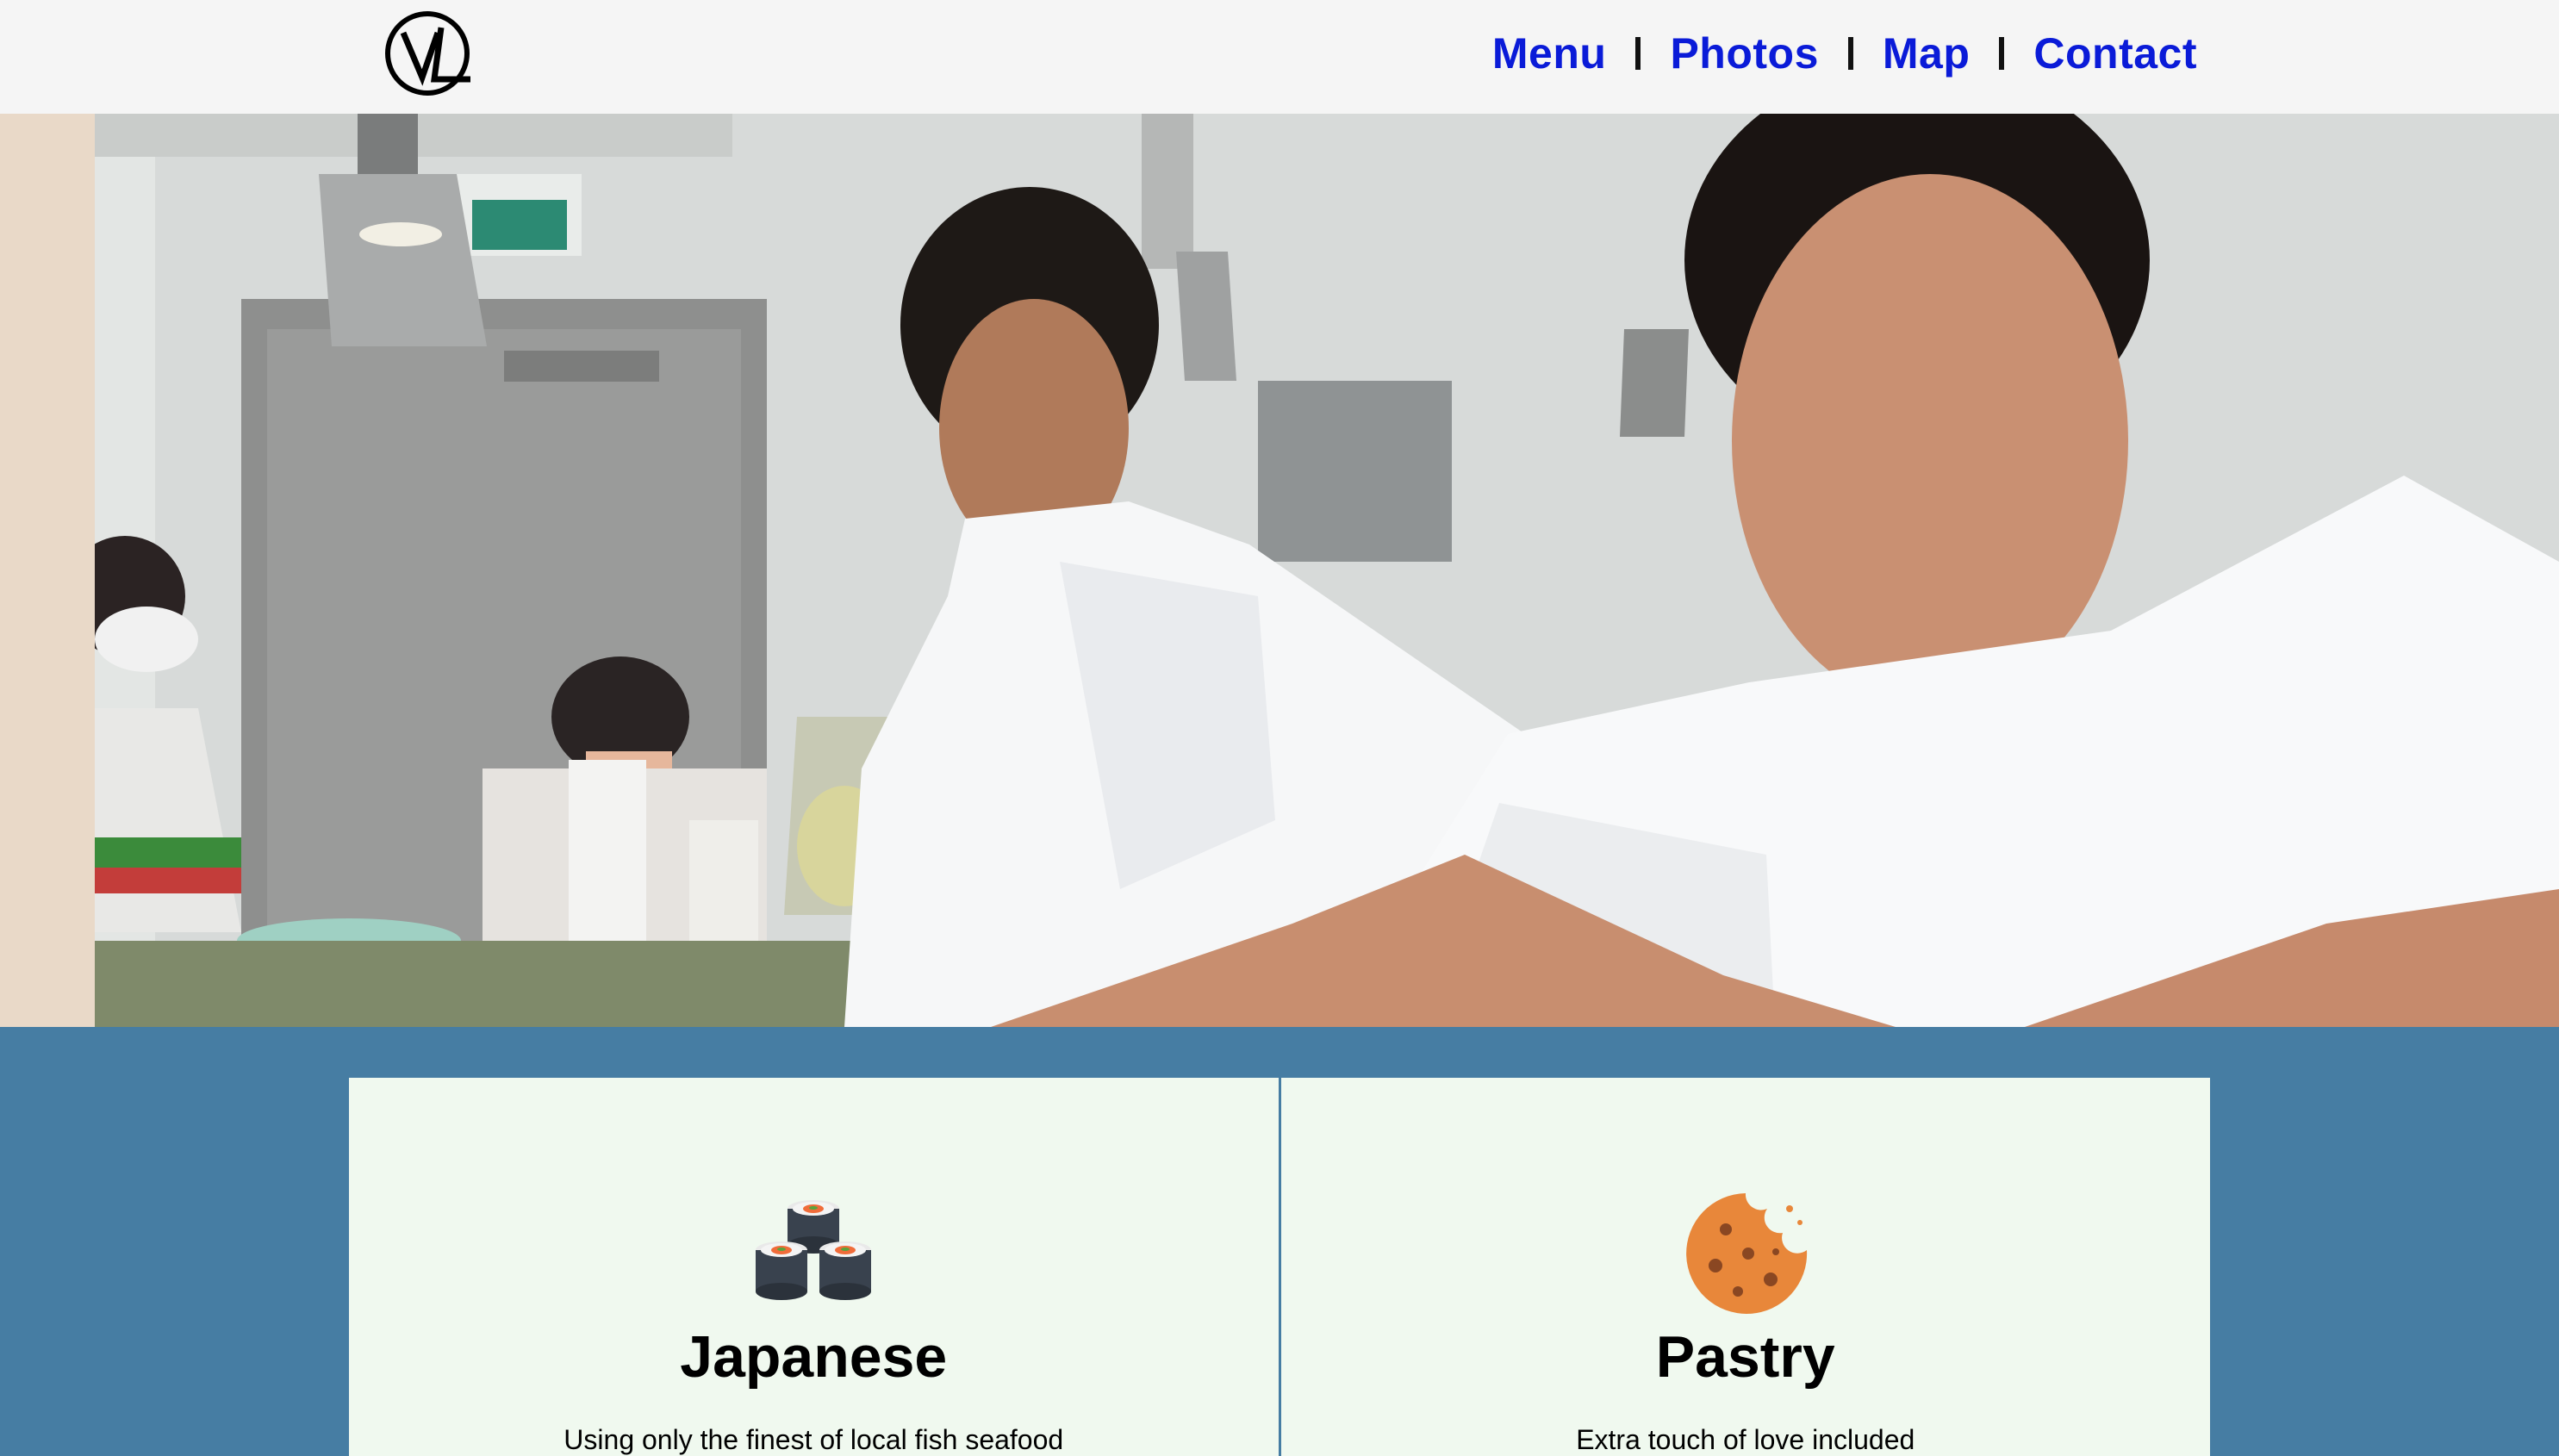 This screenshot has height=1456, width=2559. I want to click on card-title: Pastry, so click(1745, 1357).